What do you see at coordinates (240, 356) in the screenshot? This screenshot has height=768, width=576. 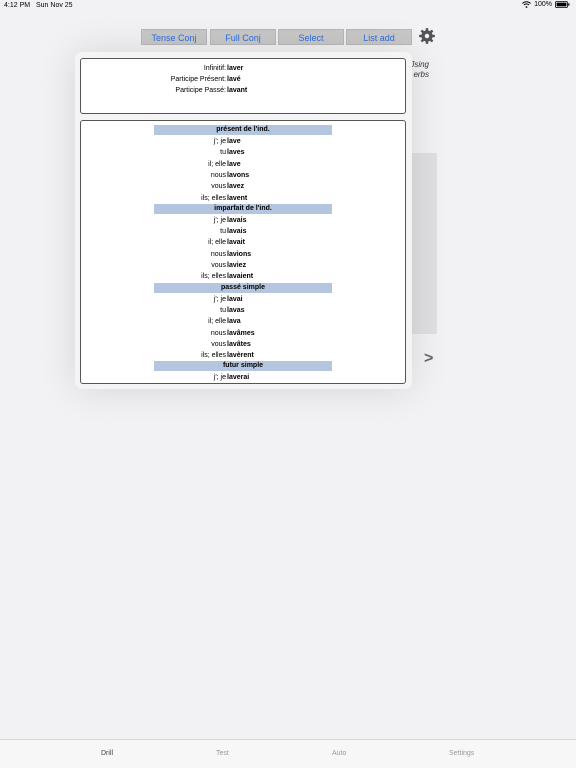 I see `verb-form: lavèrent` at bounding box center [240, 356].